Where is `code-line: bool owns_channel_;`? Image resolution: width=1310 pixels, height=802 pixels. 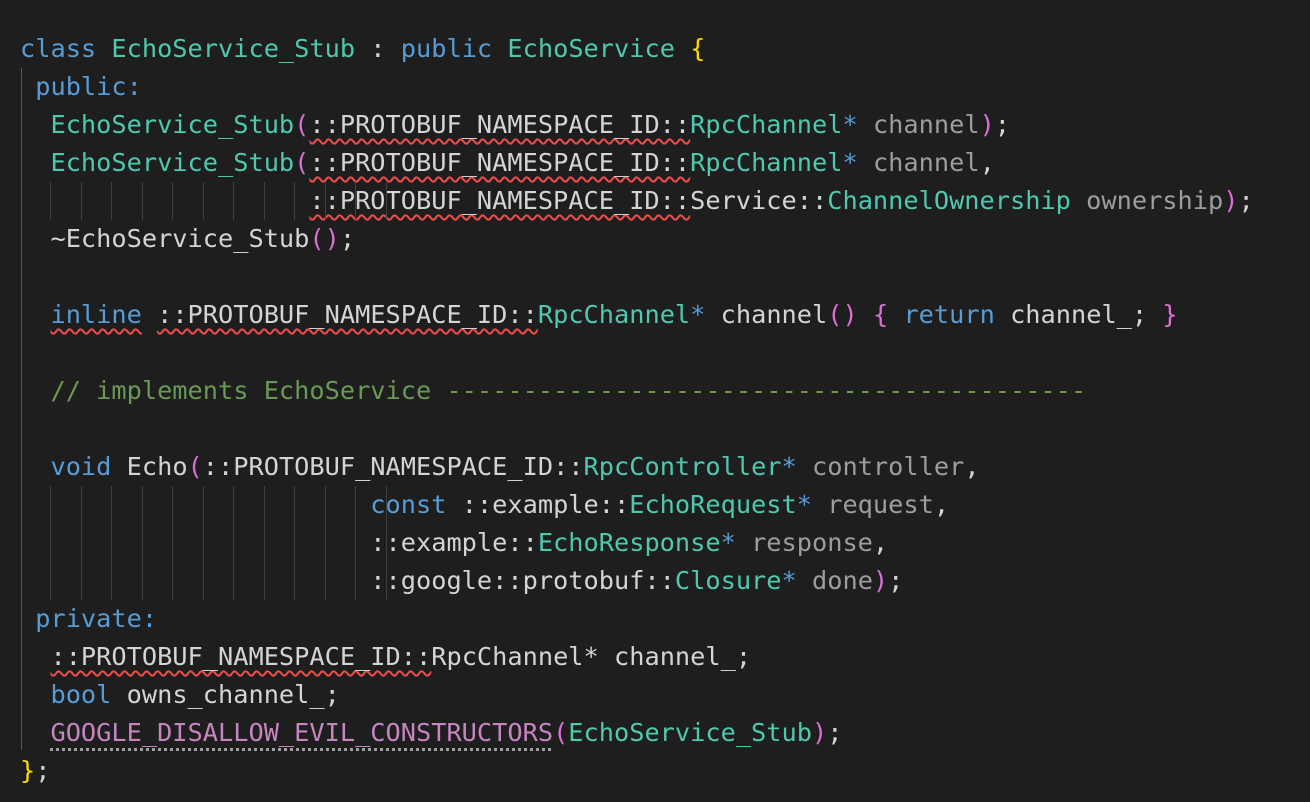 code-line: bool owns_channel_; is located at coordinates (637, 695).